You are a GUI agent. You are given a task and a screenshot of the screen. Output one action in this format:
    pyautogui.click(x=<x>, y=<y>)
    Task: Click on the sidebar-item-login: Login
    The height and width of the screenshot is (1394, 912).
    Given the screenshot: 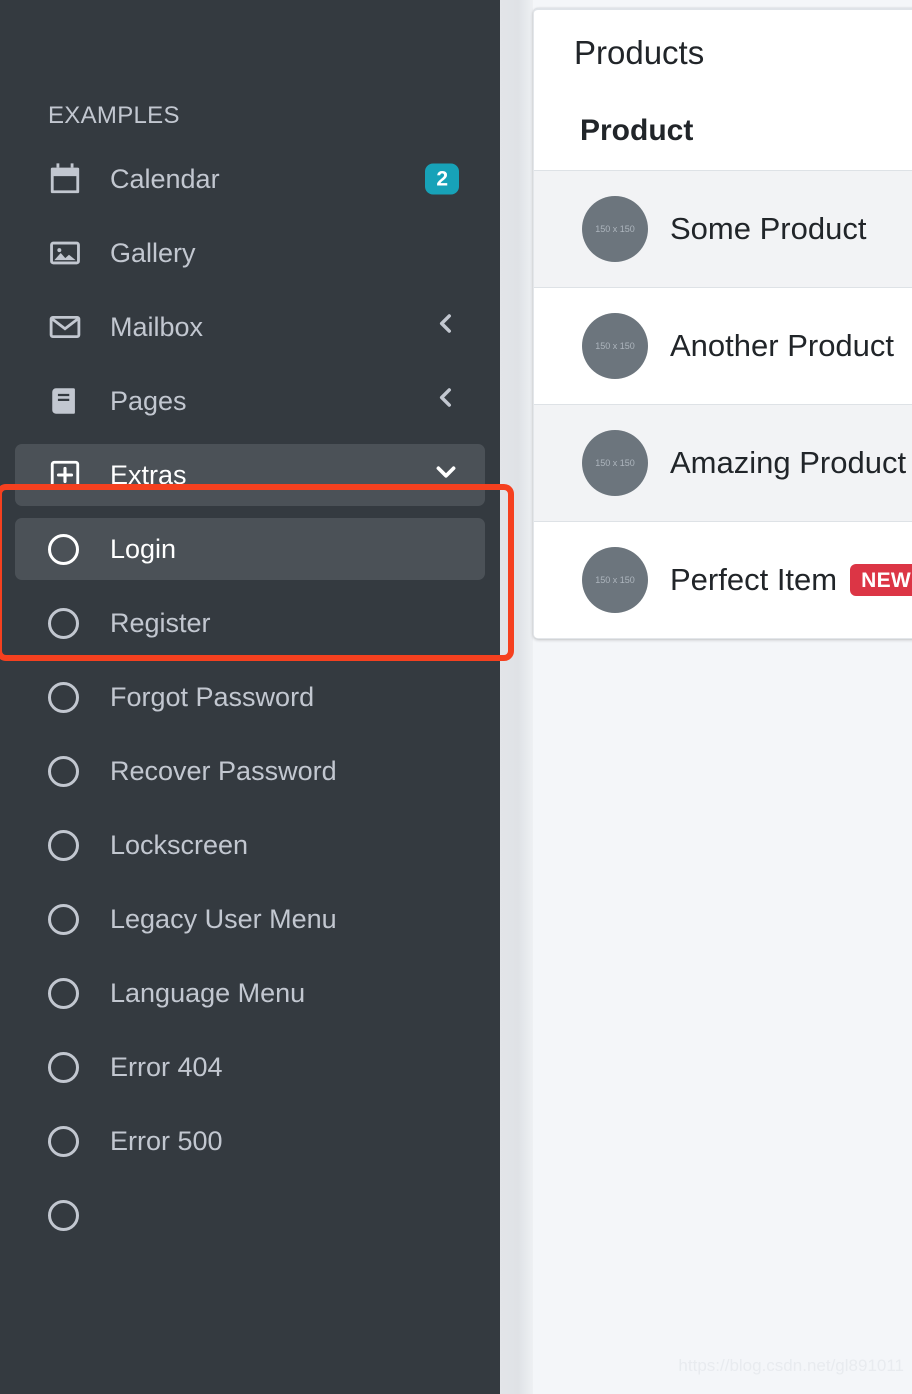 What is the action you would take?
    pyautogui.click(x=250, y=549)
    